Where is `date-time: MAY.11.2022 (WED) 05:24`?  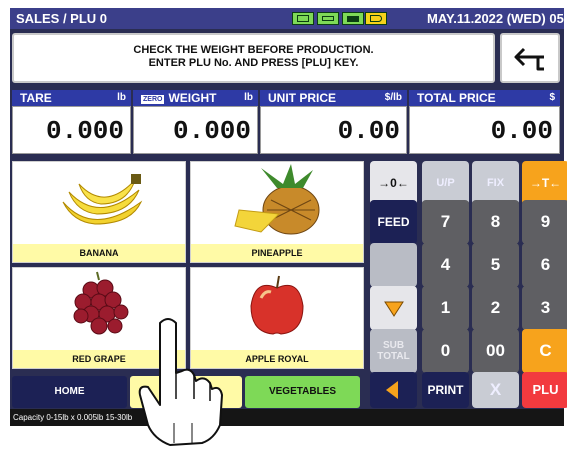
date-time: MAY.11.2022 (WED) 05:24 is located at coordinates (497, 18).